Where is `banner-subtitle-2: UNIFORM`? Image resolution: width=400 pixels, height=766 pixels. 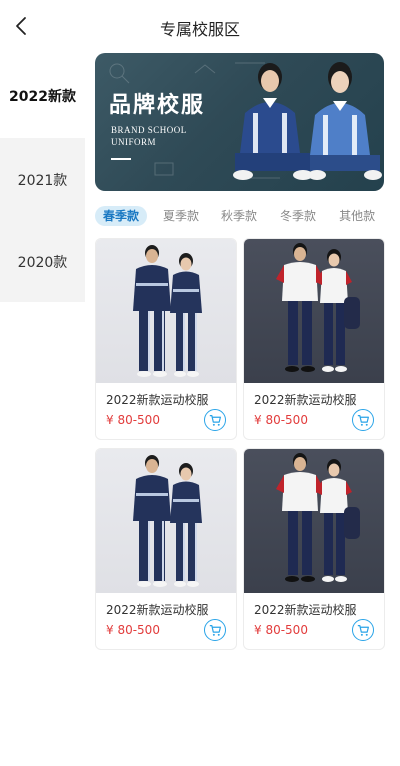
banner-subtitle-2: UNIFORM is located at coordinates (134, 142).